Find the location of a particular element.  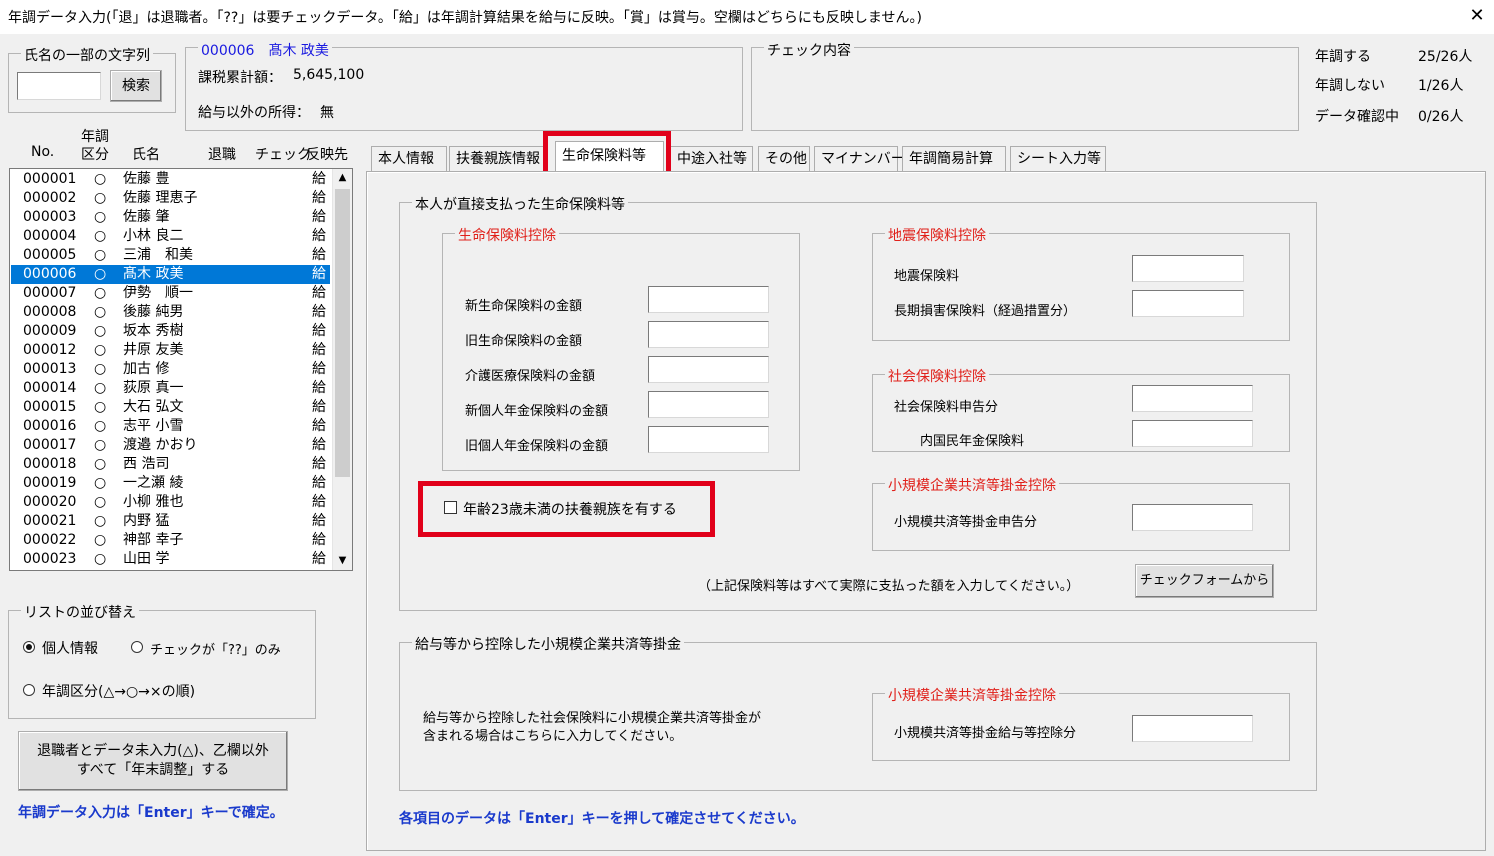

list-scrollbar: ▲ ▼ is located at coordinates (342, 369).